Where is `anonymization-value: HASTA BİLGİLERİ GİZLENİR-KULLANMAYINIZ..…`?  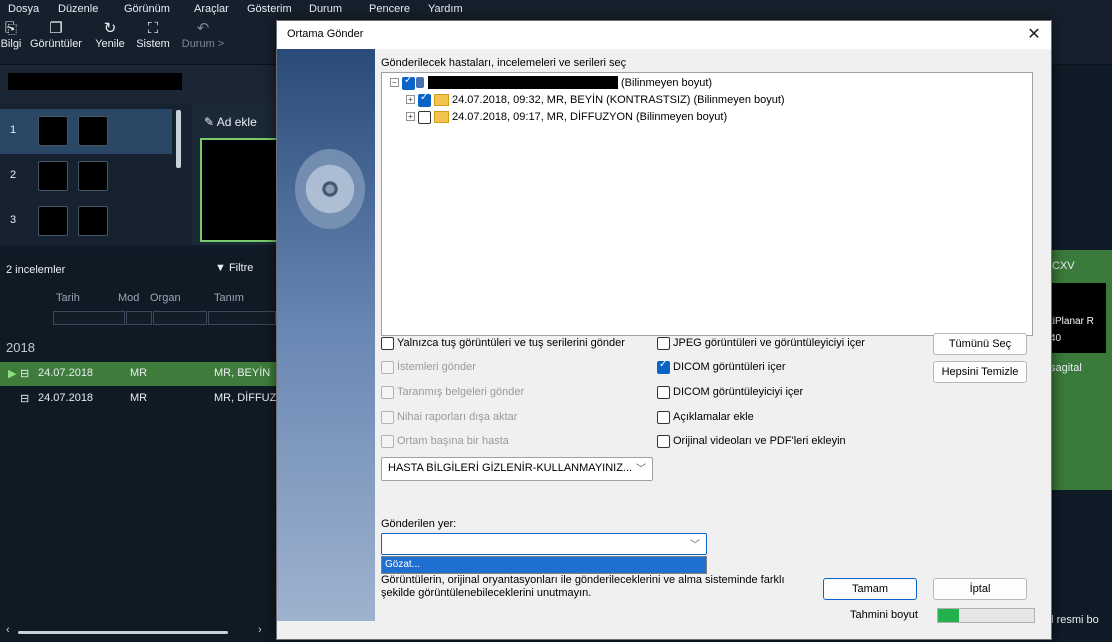
anonymization-value: HASTA BİLGİLERİ GİZLENİR-KULLANMAYINIZ..… is located at coordinates (510, 468).